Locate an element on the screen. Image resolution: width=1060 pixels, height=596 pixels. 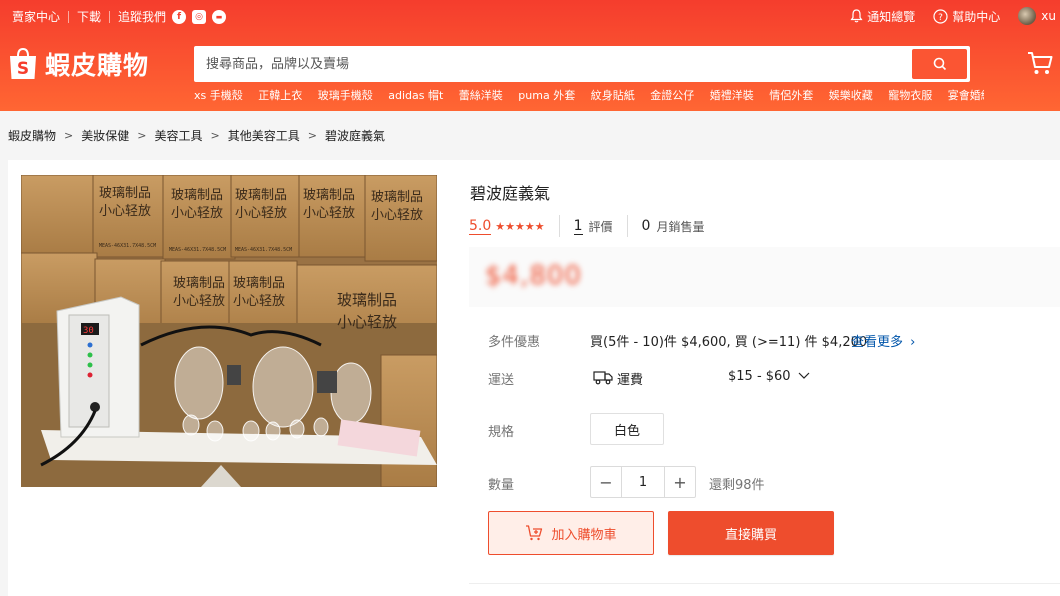
shopee-logo: S 蝦皮購物 is located at coordinates (78, 64).